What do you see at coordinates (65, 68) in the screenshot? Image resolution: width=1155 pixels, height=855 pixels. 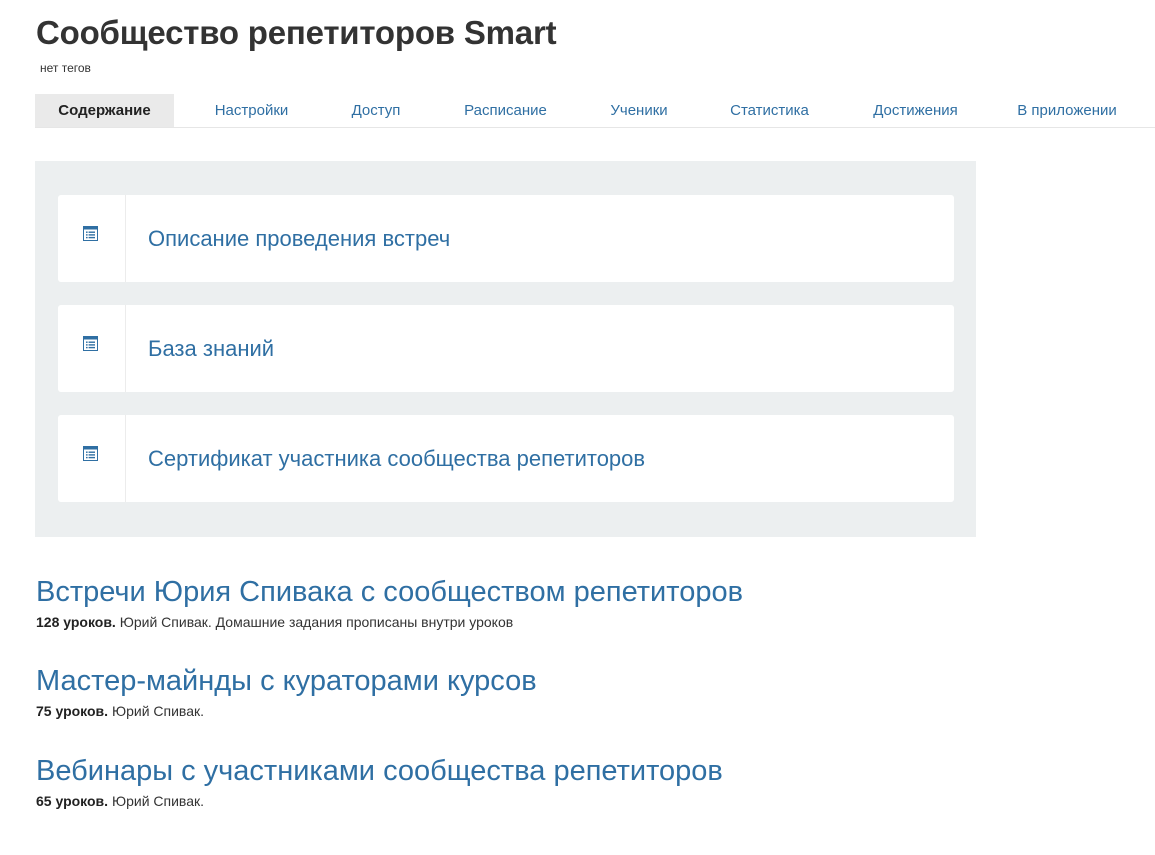 I see `tags-label: нет тегов` at bounding box center [65, 68].